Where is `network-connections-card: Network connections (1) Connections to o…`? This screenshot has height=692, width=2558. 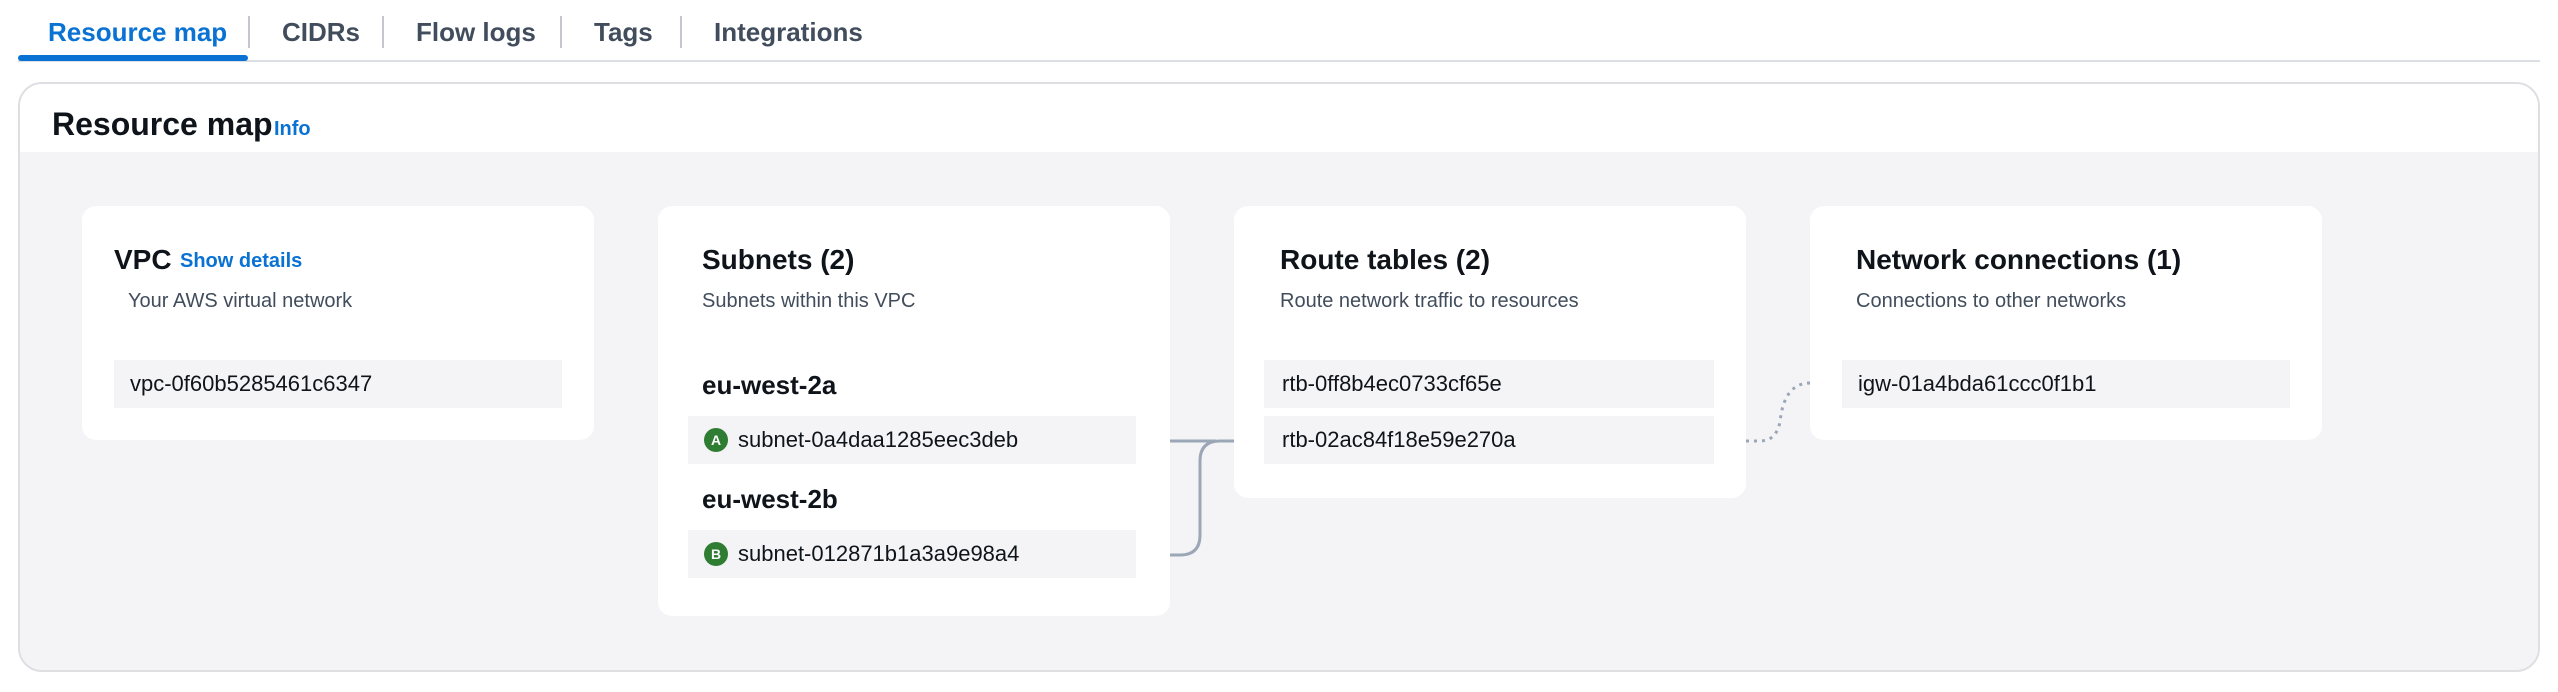 network-connections-card: Network connections (1) Connections to o… is located at coordinates (2066, 323).